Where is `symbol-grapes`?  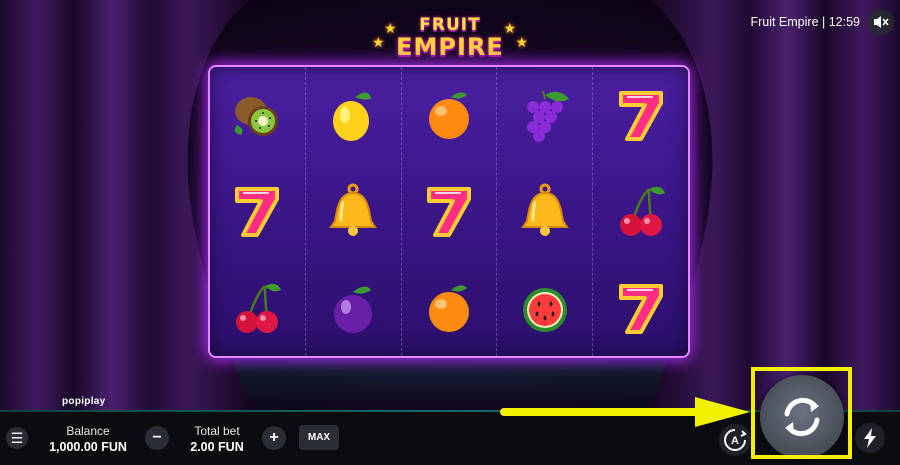 symbol-grapes is located at coordinates (545, 115).